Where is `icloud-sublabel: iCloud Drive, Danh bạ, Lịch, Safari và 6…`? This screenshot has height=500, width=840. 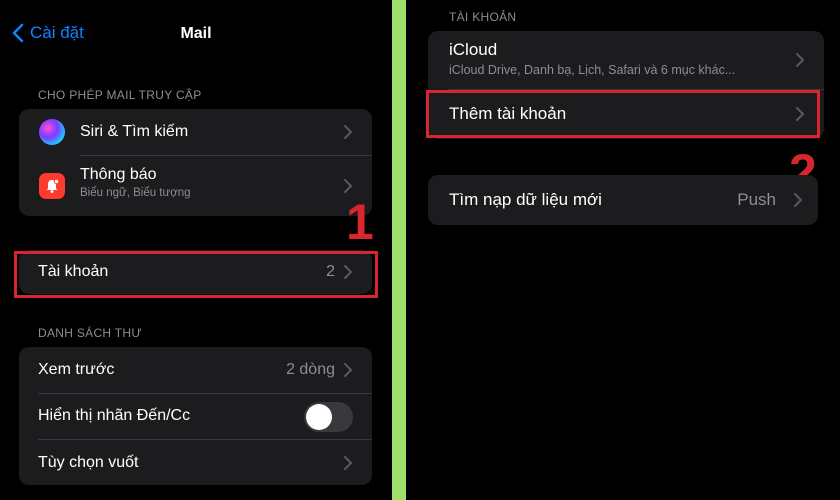 icloud-sublabel: iCloud Drive, Danh bạ, Lịch, Safari và 6… is located at coordinates (592, 70).